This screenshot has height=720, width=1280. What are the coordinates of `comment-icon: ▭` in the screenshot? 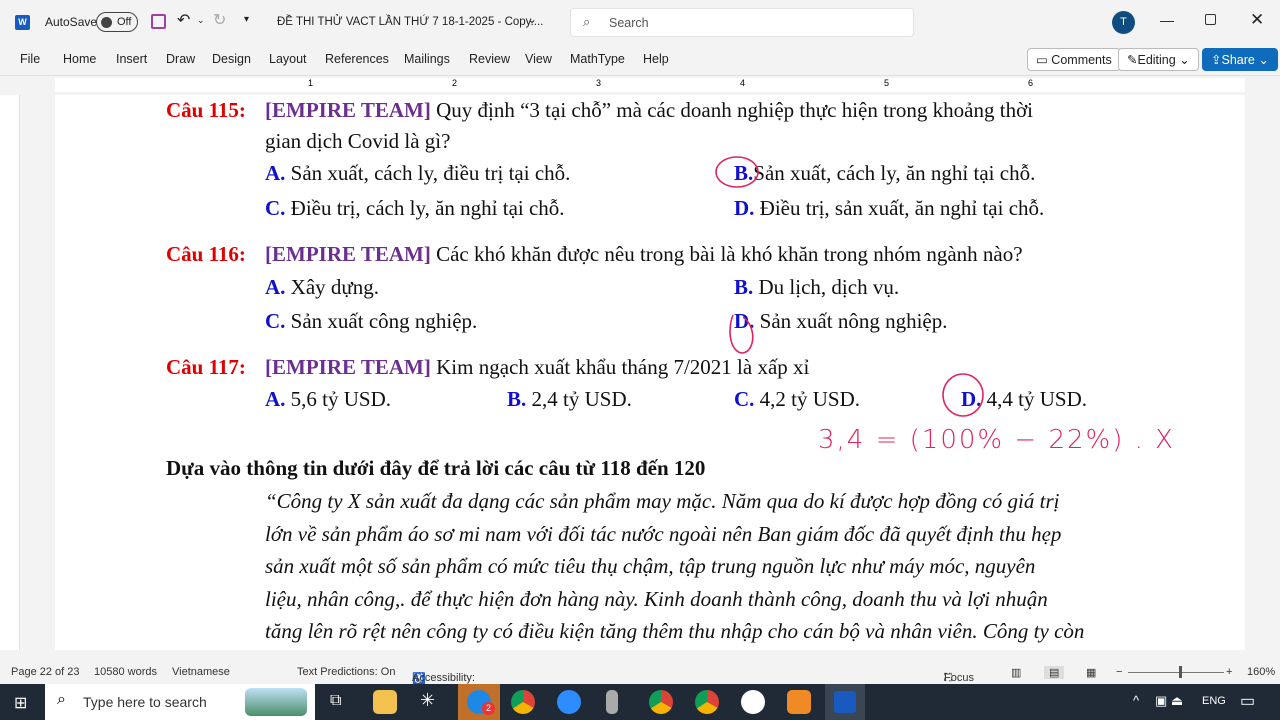 It's located at (1044, 60).